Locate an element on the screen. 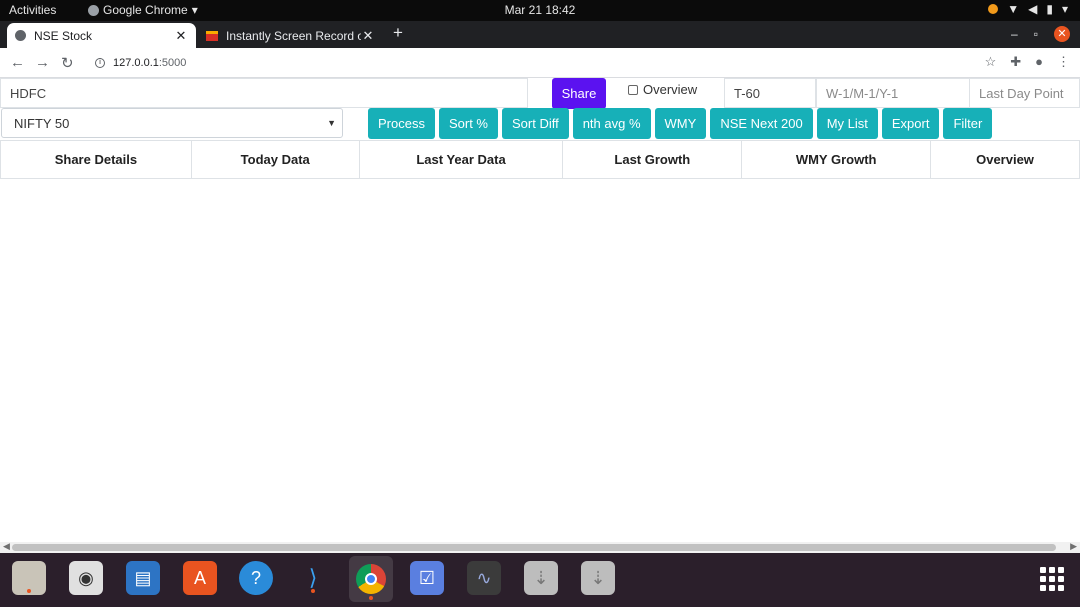 Image resolution: width=1080 pixels, height=607 pixels. header-today-data: Today Data is located at coordinates (275, 159).